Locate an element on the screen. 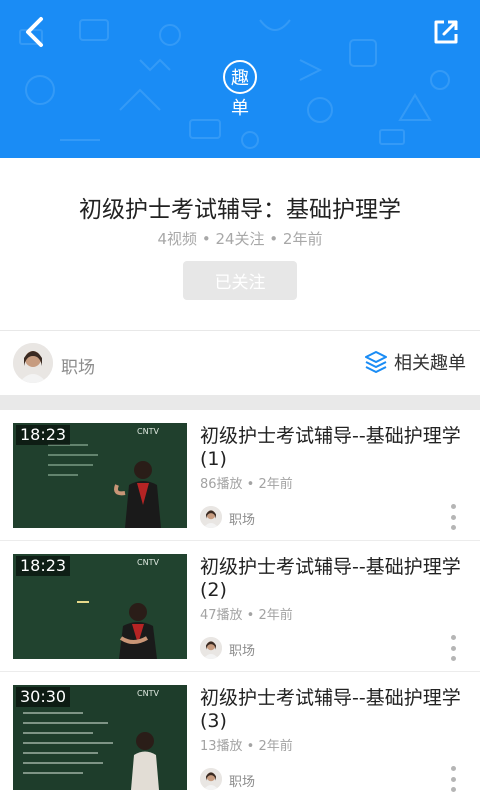 The height and width of the screenshot is (800, 480). related-playlists-button: 相关趣单 is located at coordinates (415, 362).